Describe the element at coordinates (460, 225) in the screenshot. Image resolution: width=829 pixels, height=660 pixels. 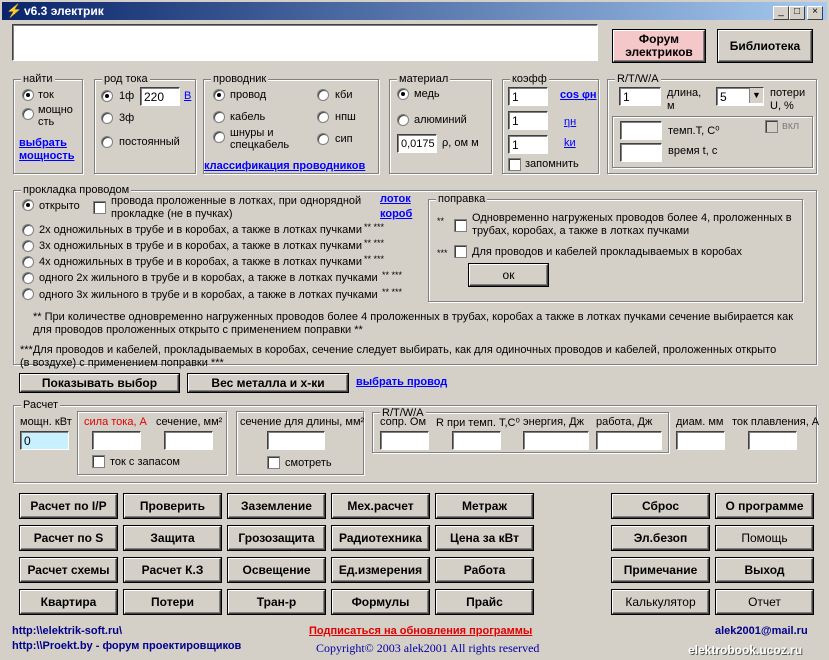
I see `correction-1-checkbox` at that location.